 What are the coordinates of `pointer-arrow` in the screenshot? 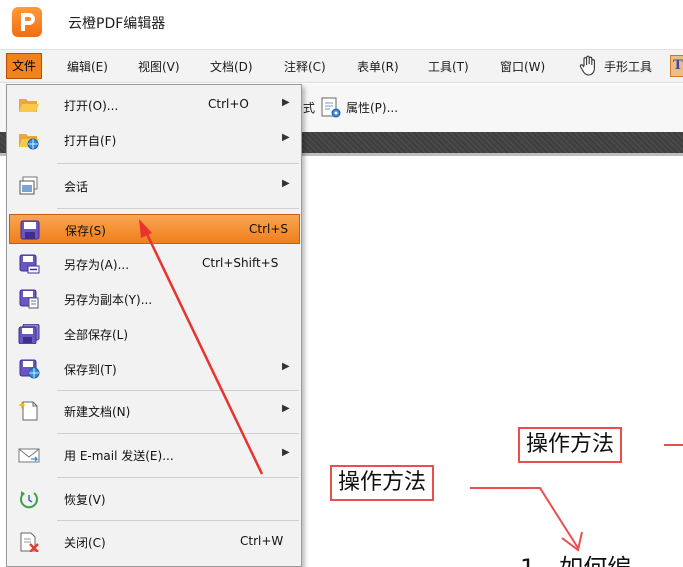 It's located at (201, 347).